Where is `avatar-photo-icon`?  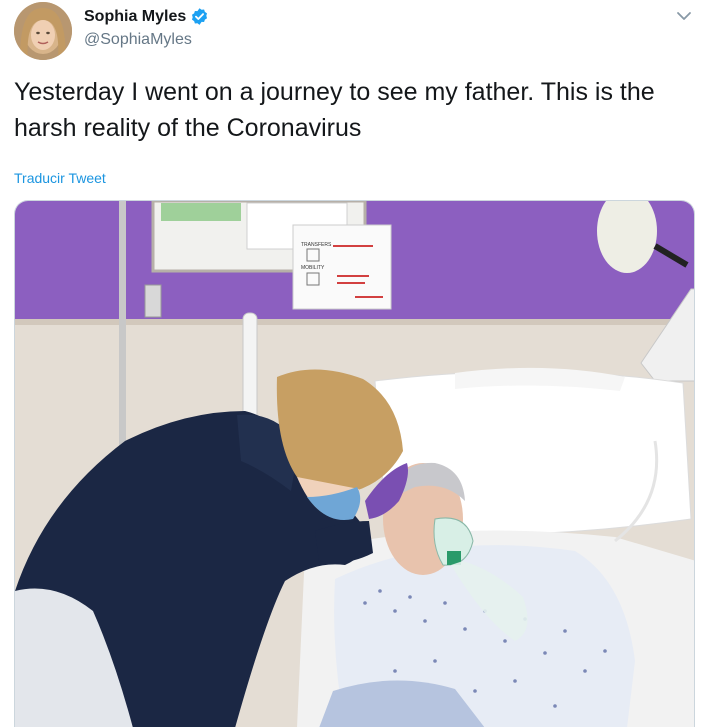
avatar-photo-icon is located at coordinates (43, 31).